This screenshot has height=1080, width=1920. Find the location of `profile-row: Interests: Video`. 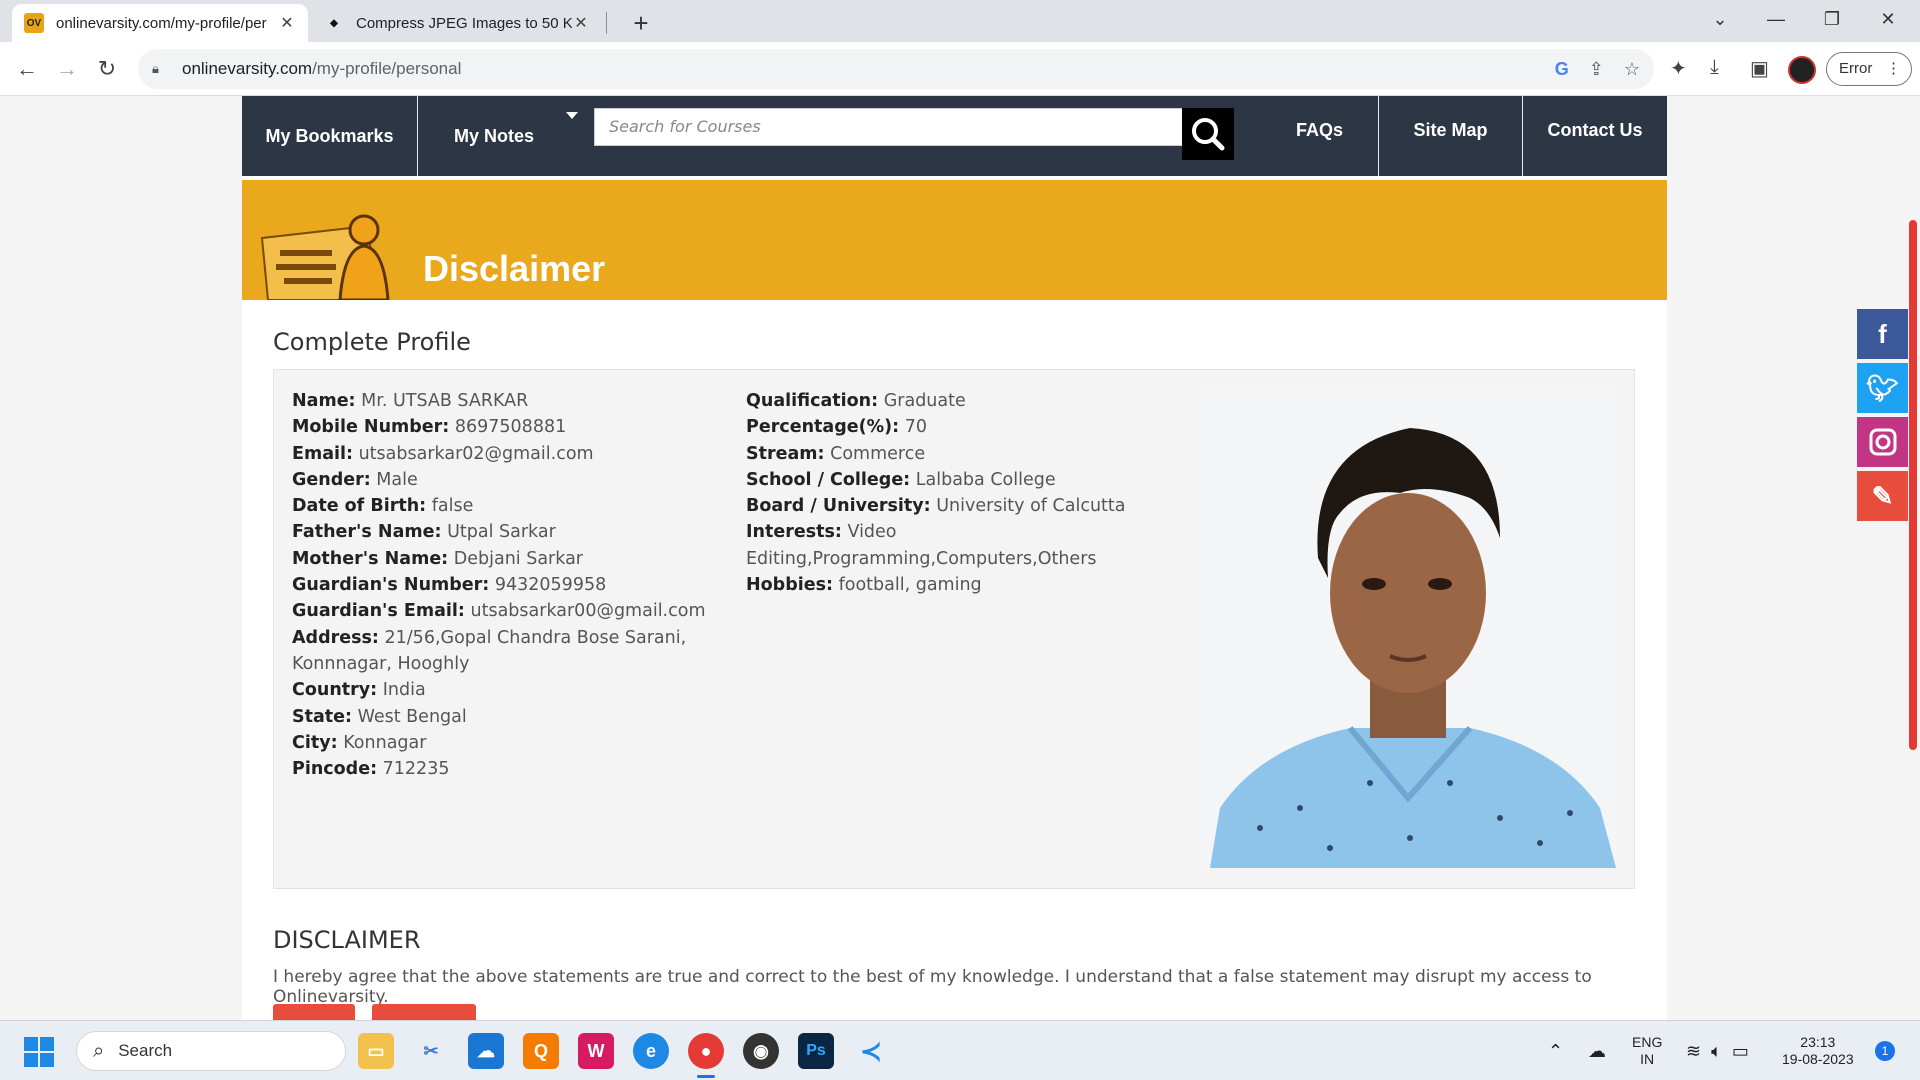

profile-row: Interests: Video is located at coordinates (821, 532).